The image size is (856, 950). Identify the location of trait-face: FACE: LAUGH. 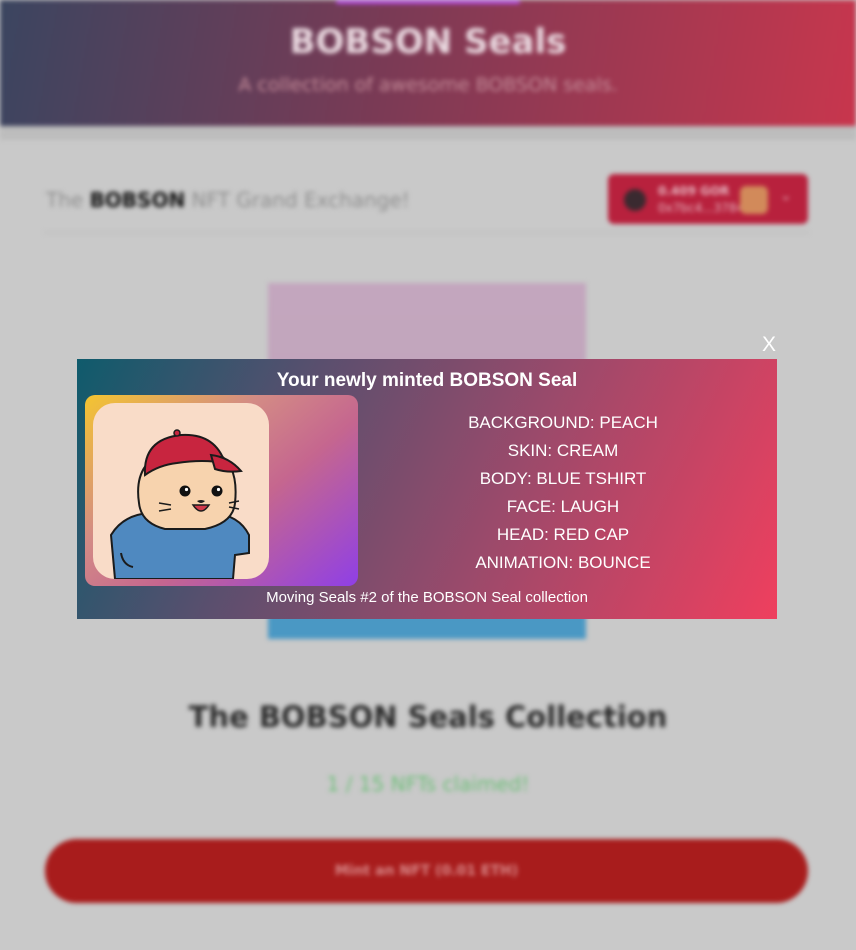
(563, 506).